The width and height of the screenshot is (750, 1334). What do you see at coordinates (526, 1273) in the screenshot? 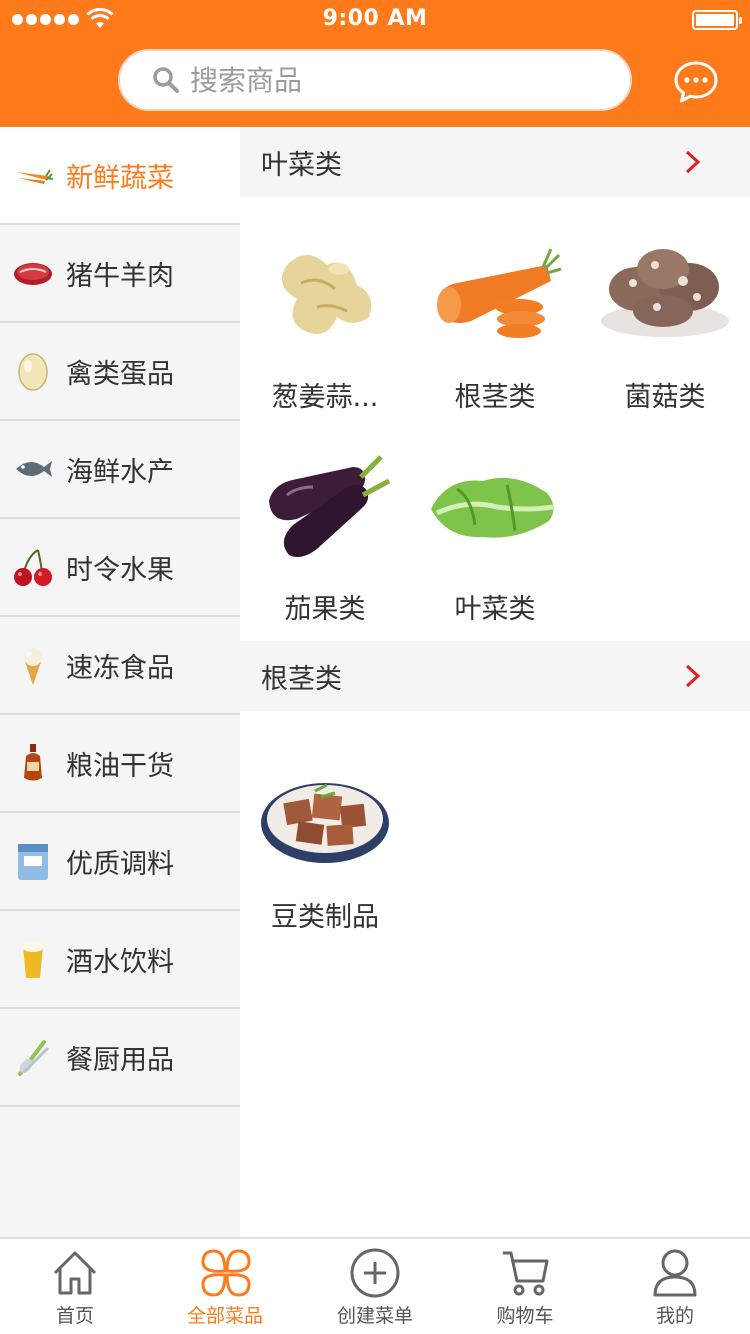
I see `cart-icon` at bounding box center [526, 1273].